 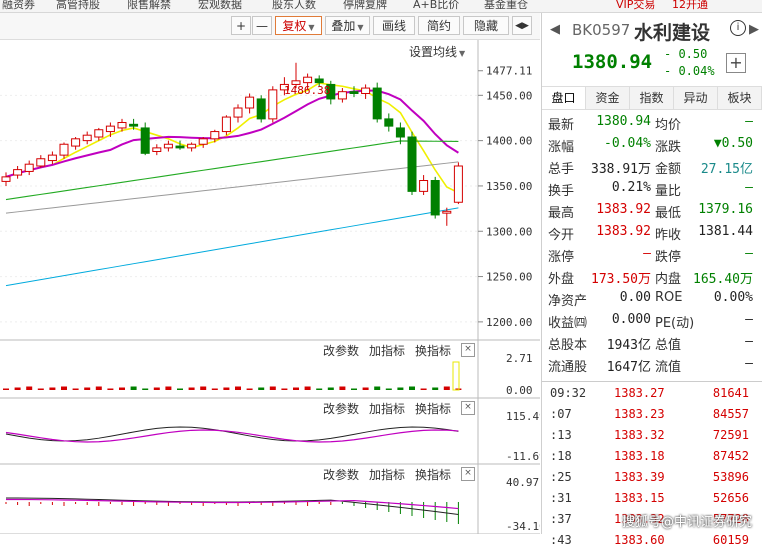 I want to click on quote-label: 净资产, so click(x=568, y=301).